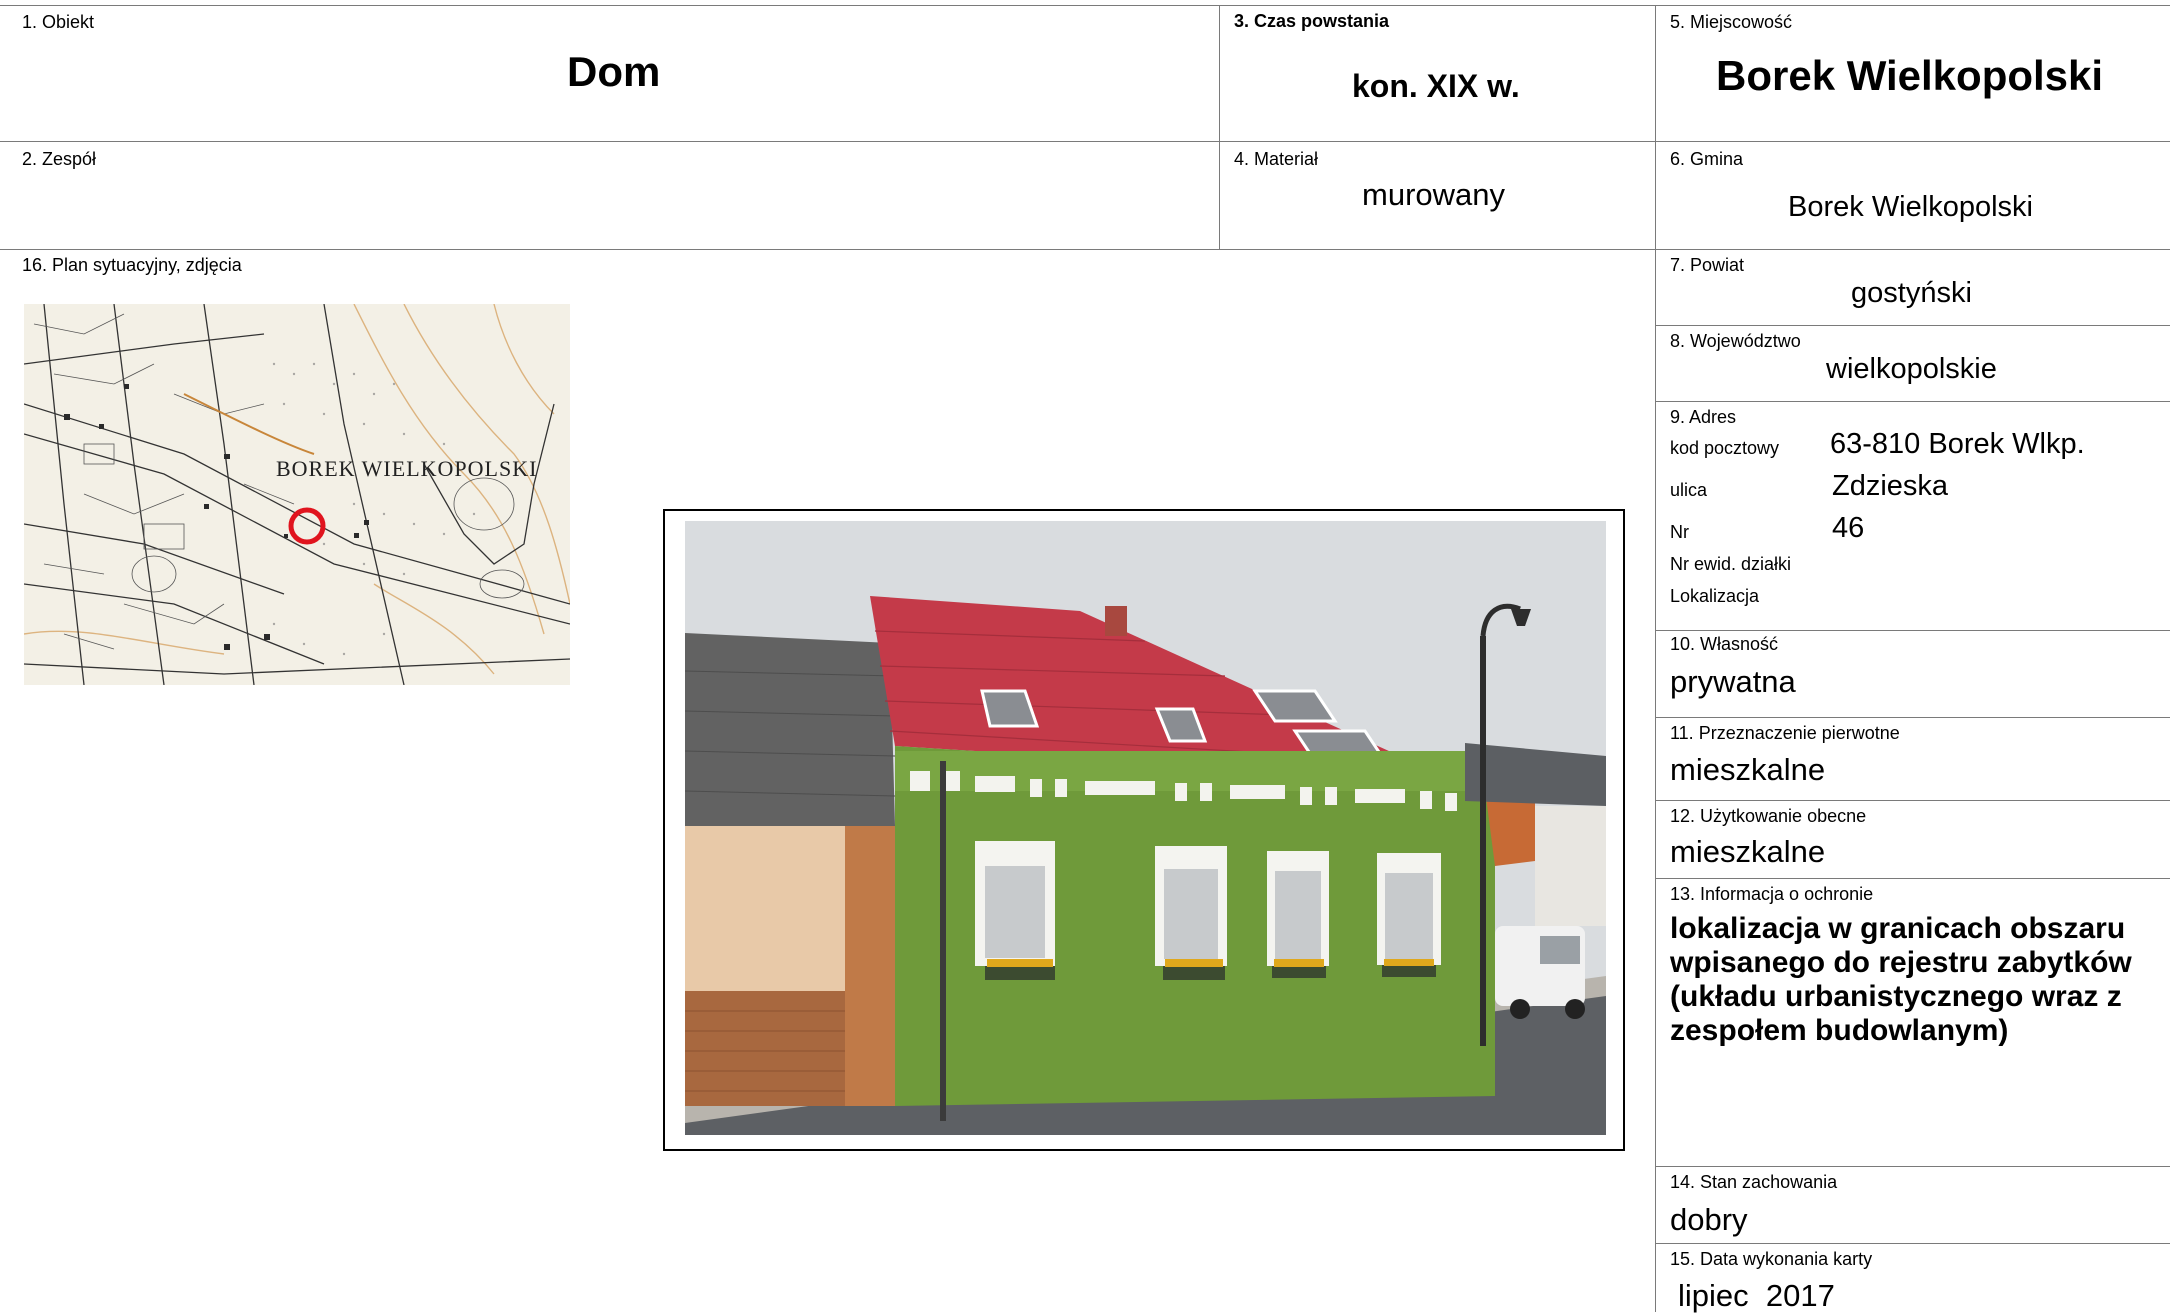 The height and width of the screenshot is (1314, 2170). What do you see at coordinates (1913, 630) in the screenshot?
I see `rule-adres` at bounding box center [1913, 630].